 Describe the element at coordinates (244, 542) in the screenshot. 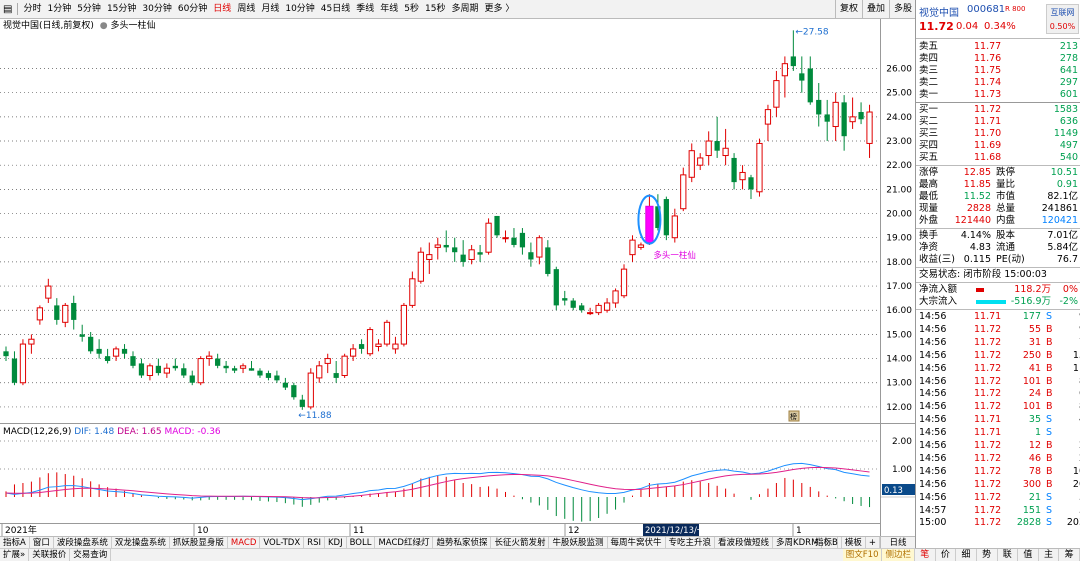

I see `indicator-tab: MACD` at that location.